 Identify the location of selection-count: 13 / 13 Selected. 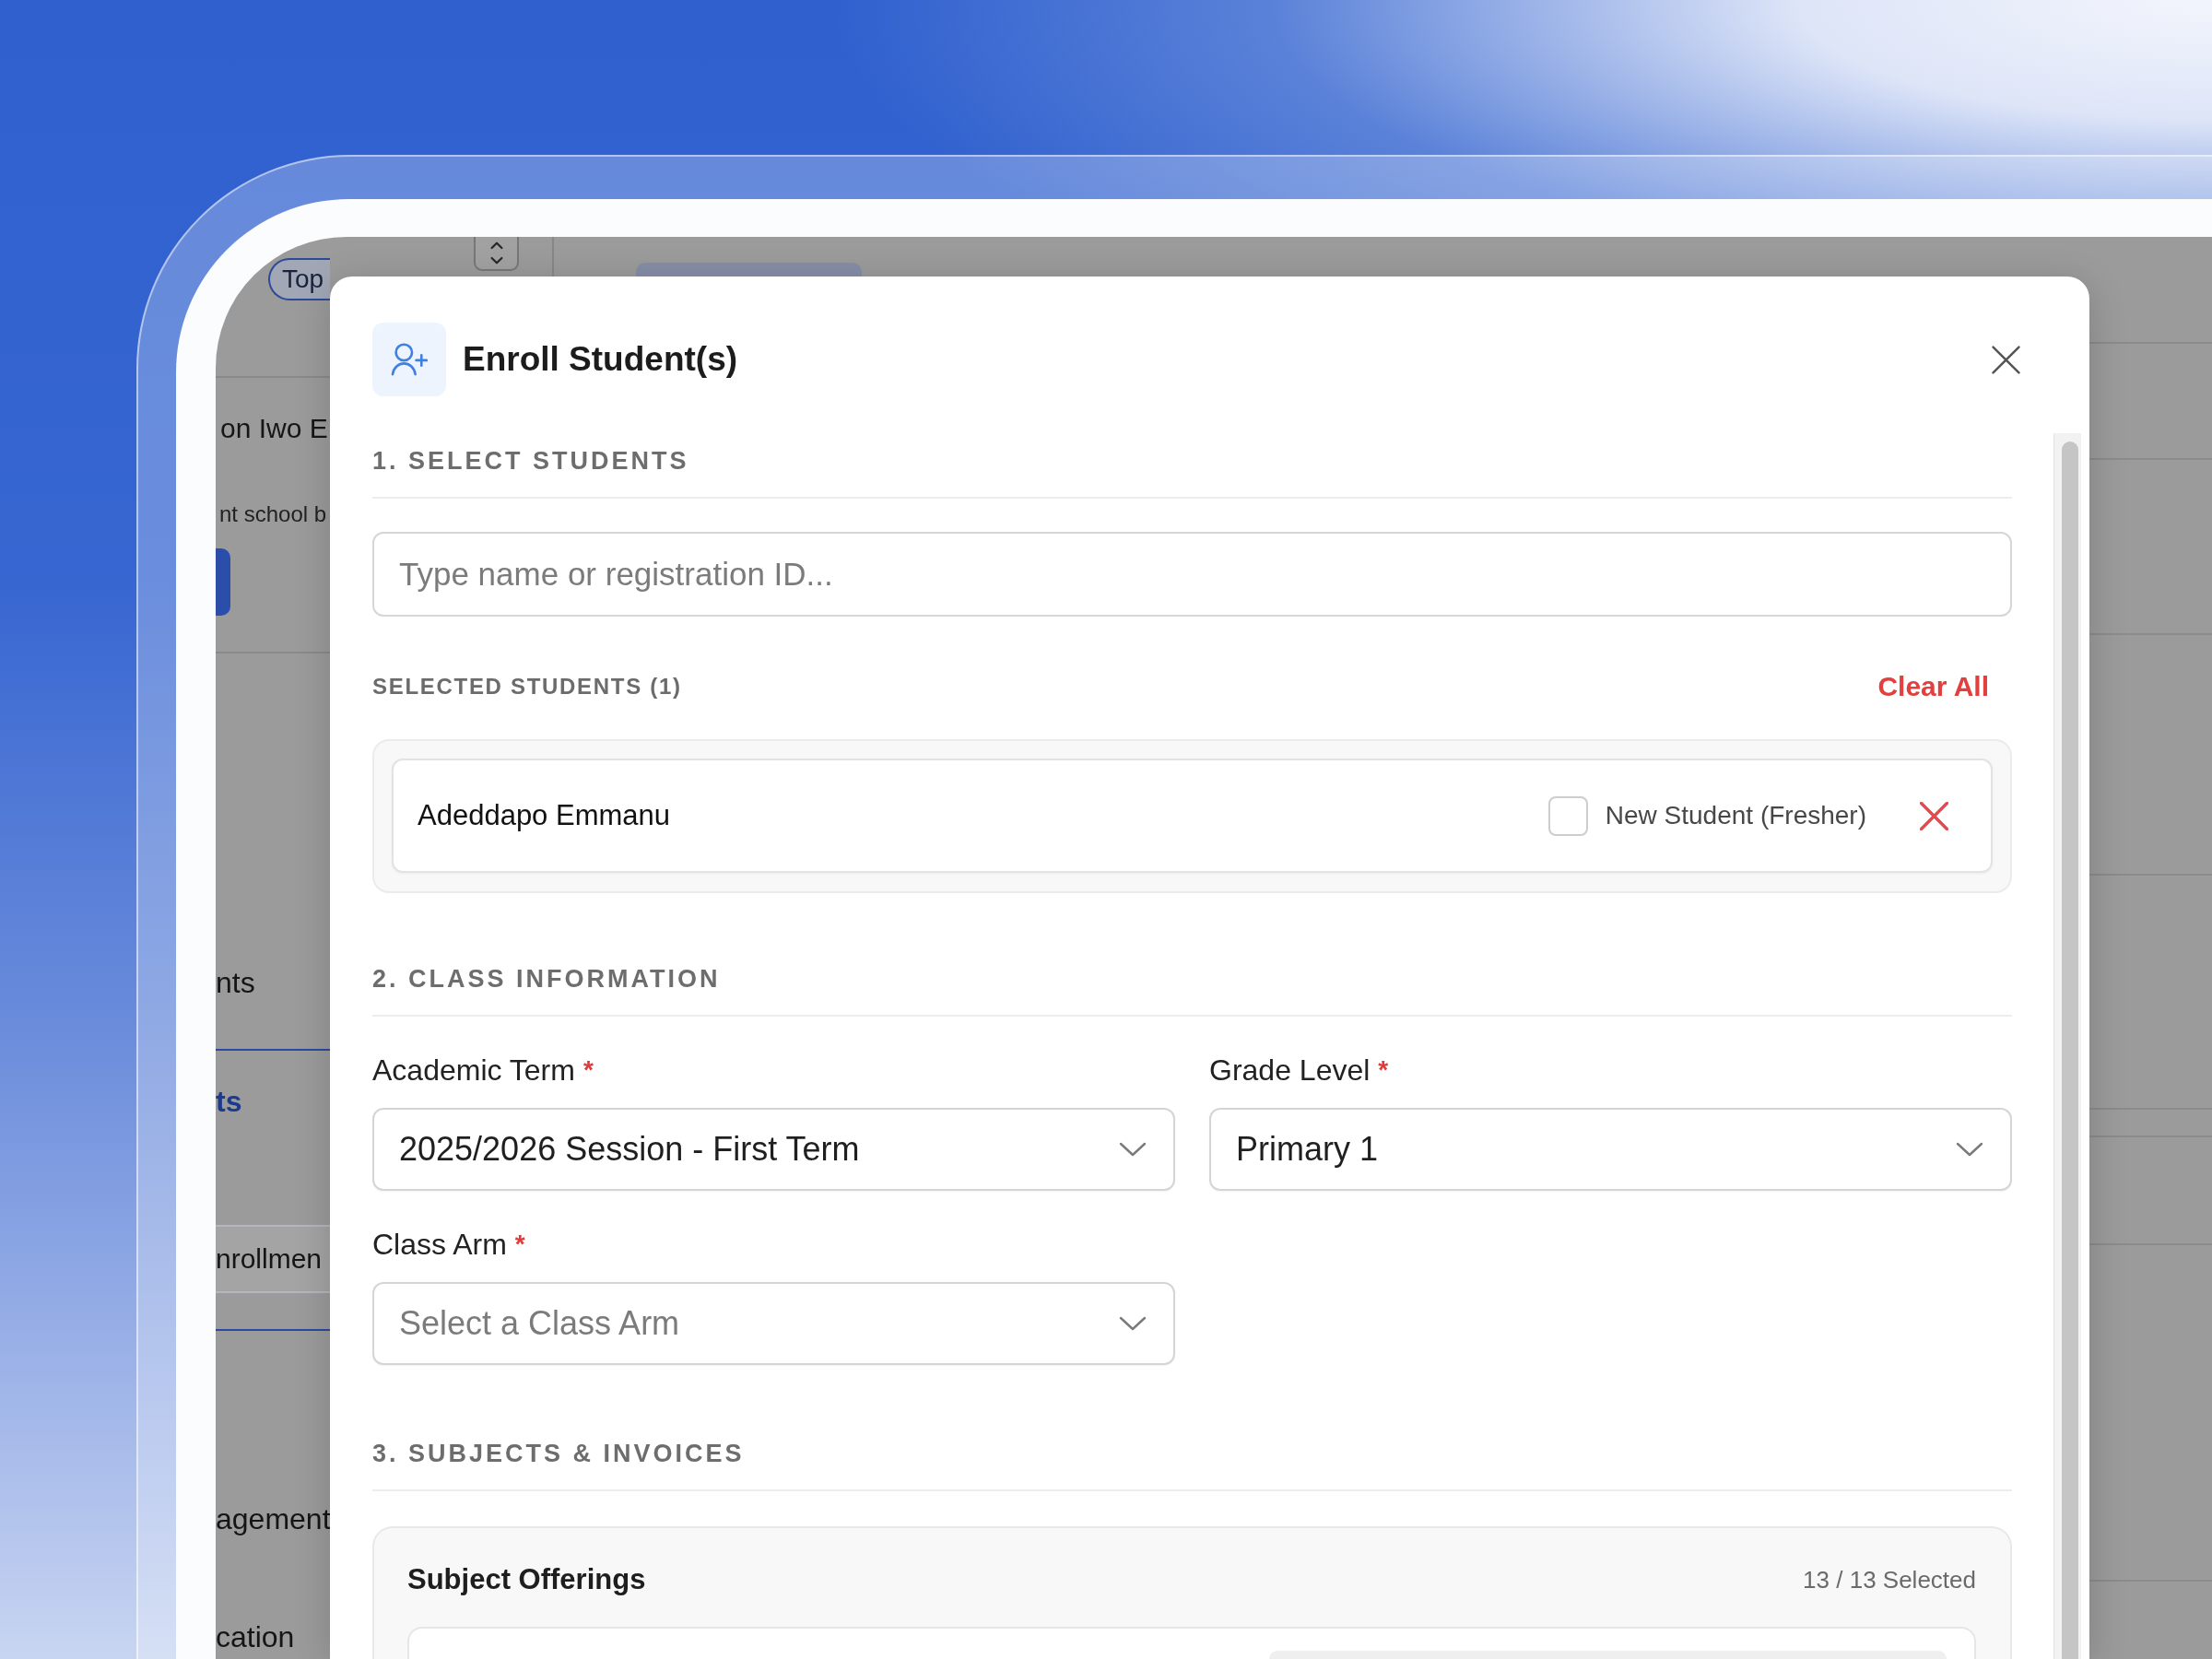
(1889, 1579).